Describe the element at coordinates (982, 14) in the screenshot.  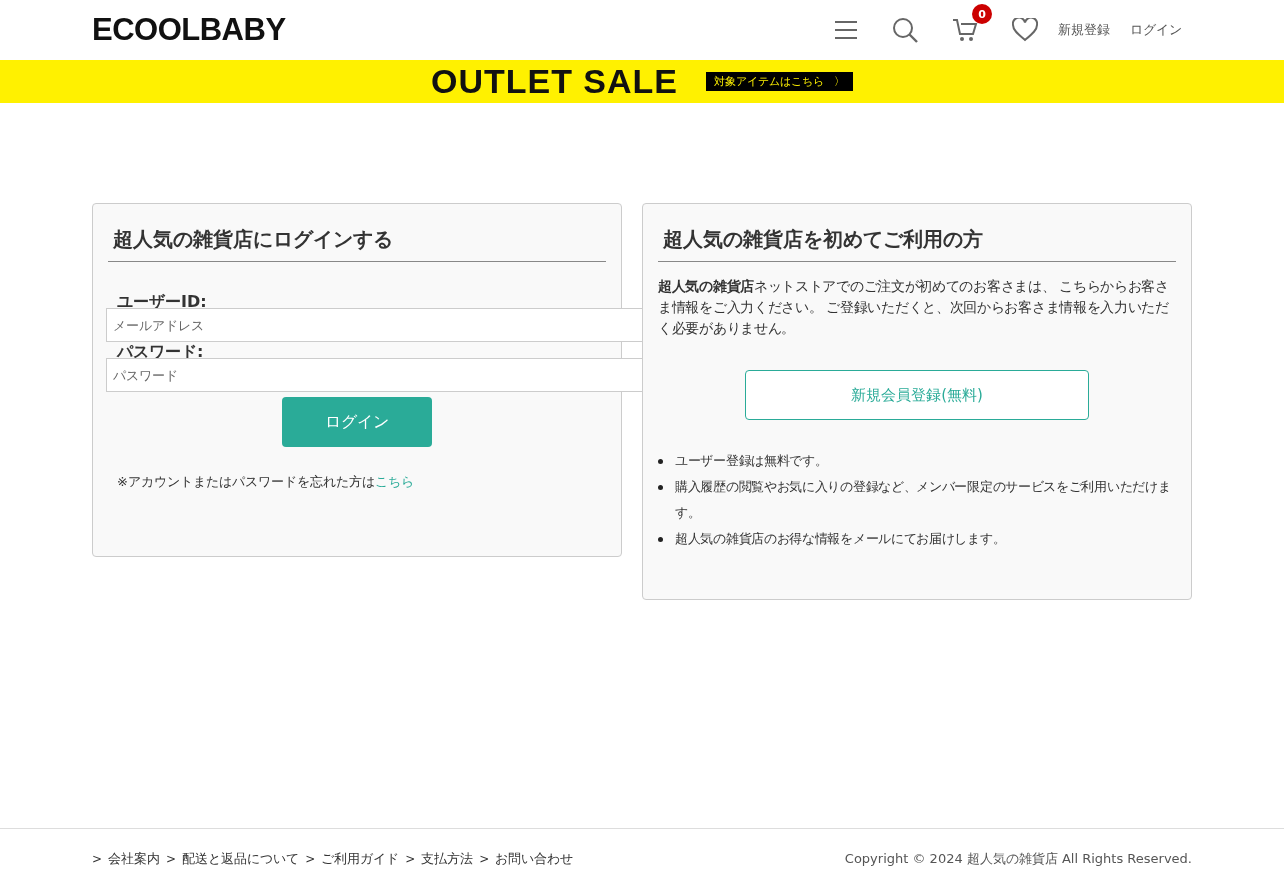
I see `cart-count-badge: 0` at that location.